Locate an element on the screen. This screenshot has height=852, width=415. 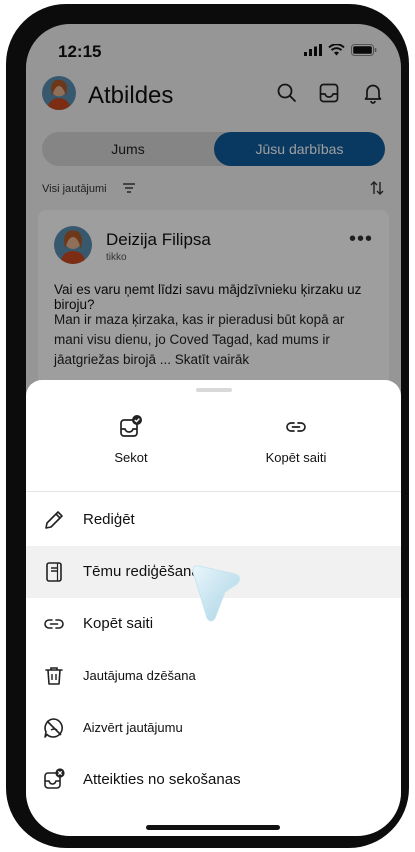
menu-label-unfollow: Atteikties no sekošanas is located at coordinates (162, 779).